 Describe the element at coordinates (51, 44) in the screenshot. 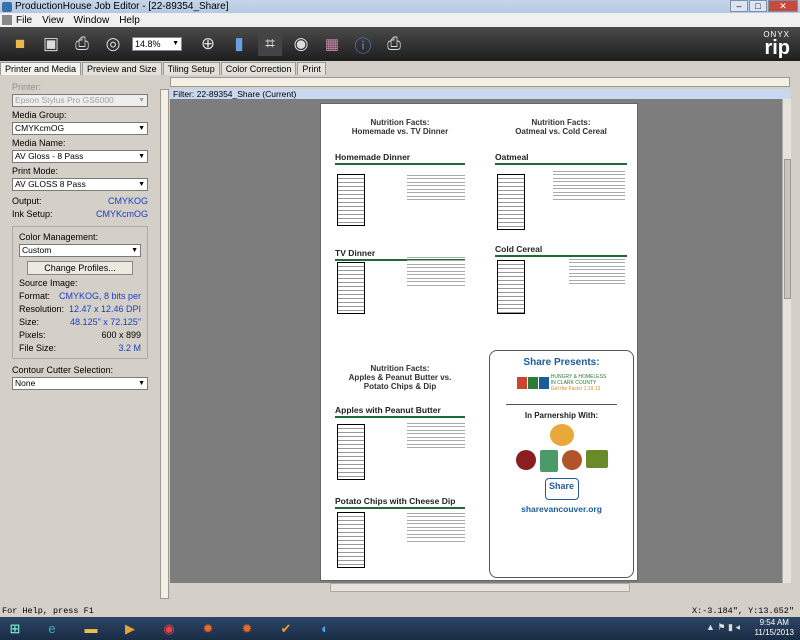

I see `save-icon: ▣` at that location.